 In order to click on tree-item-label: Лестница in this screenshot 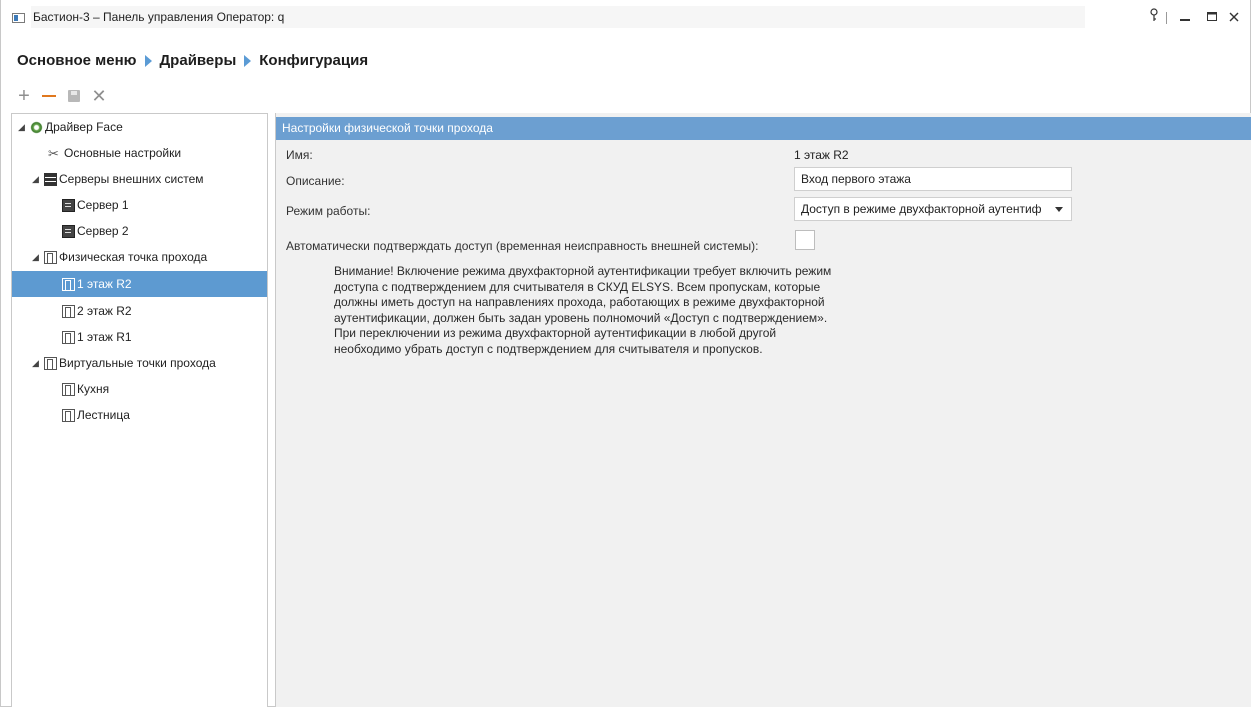, I will do `click(103, 415)`.